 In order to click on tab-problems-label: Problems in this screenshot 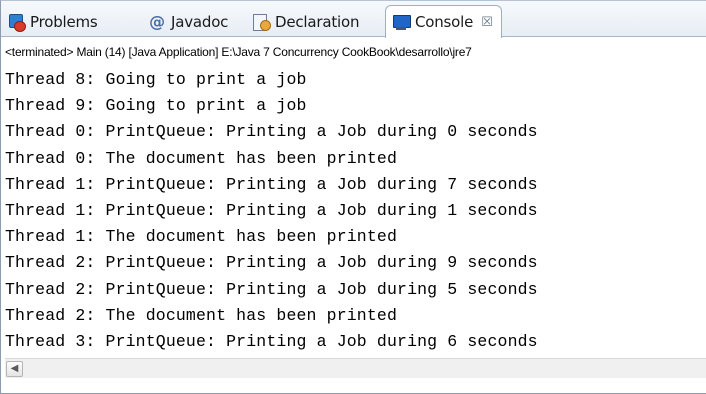, I will do `click(64, 22)`.